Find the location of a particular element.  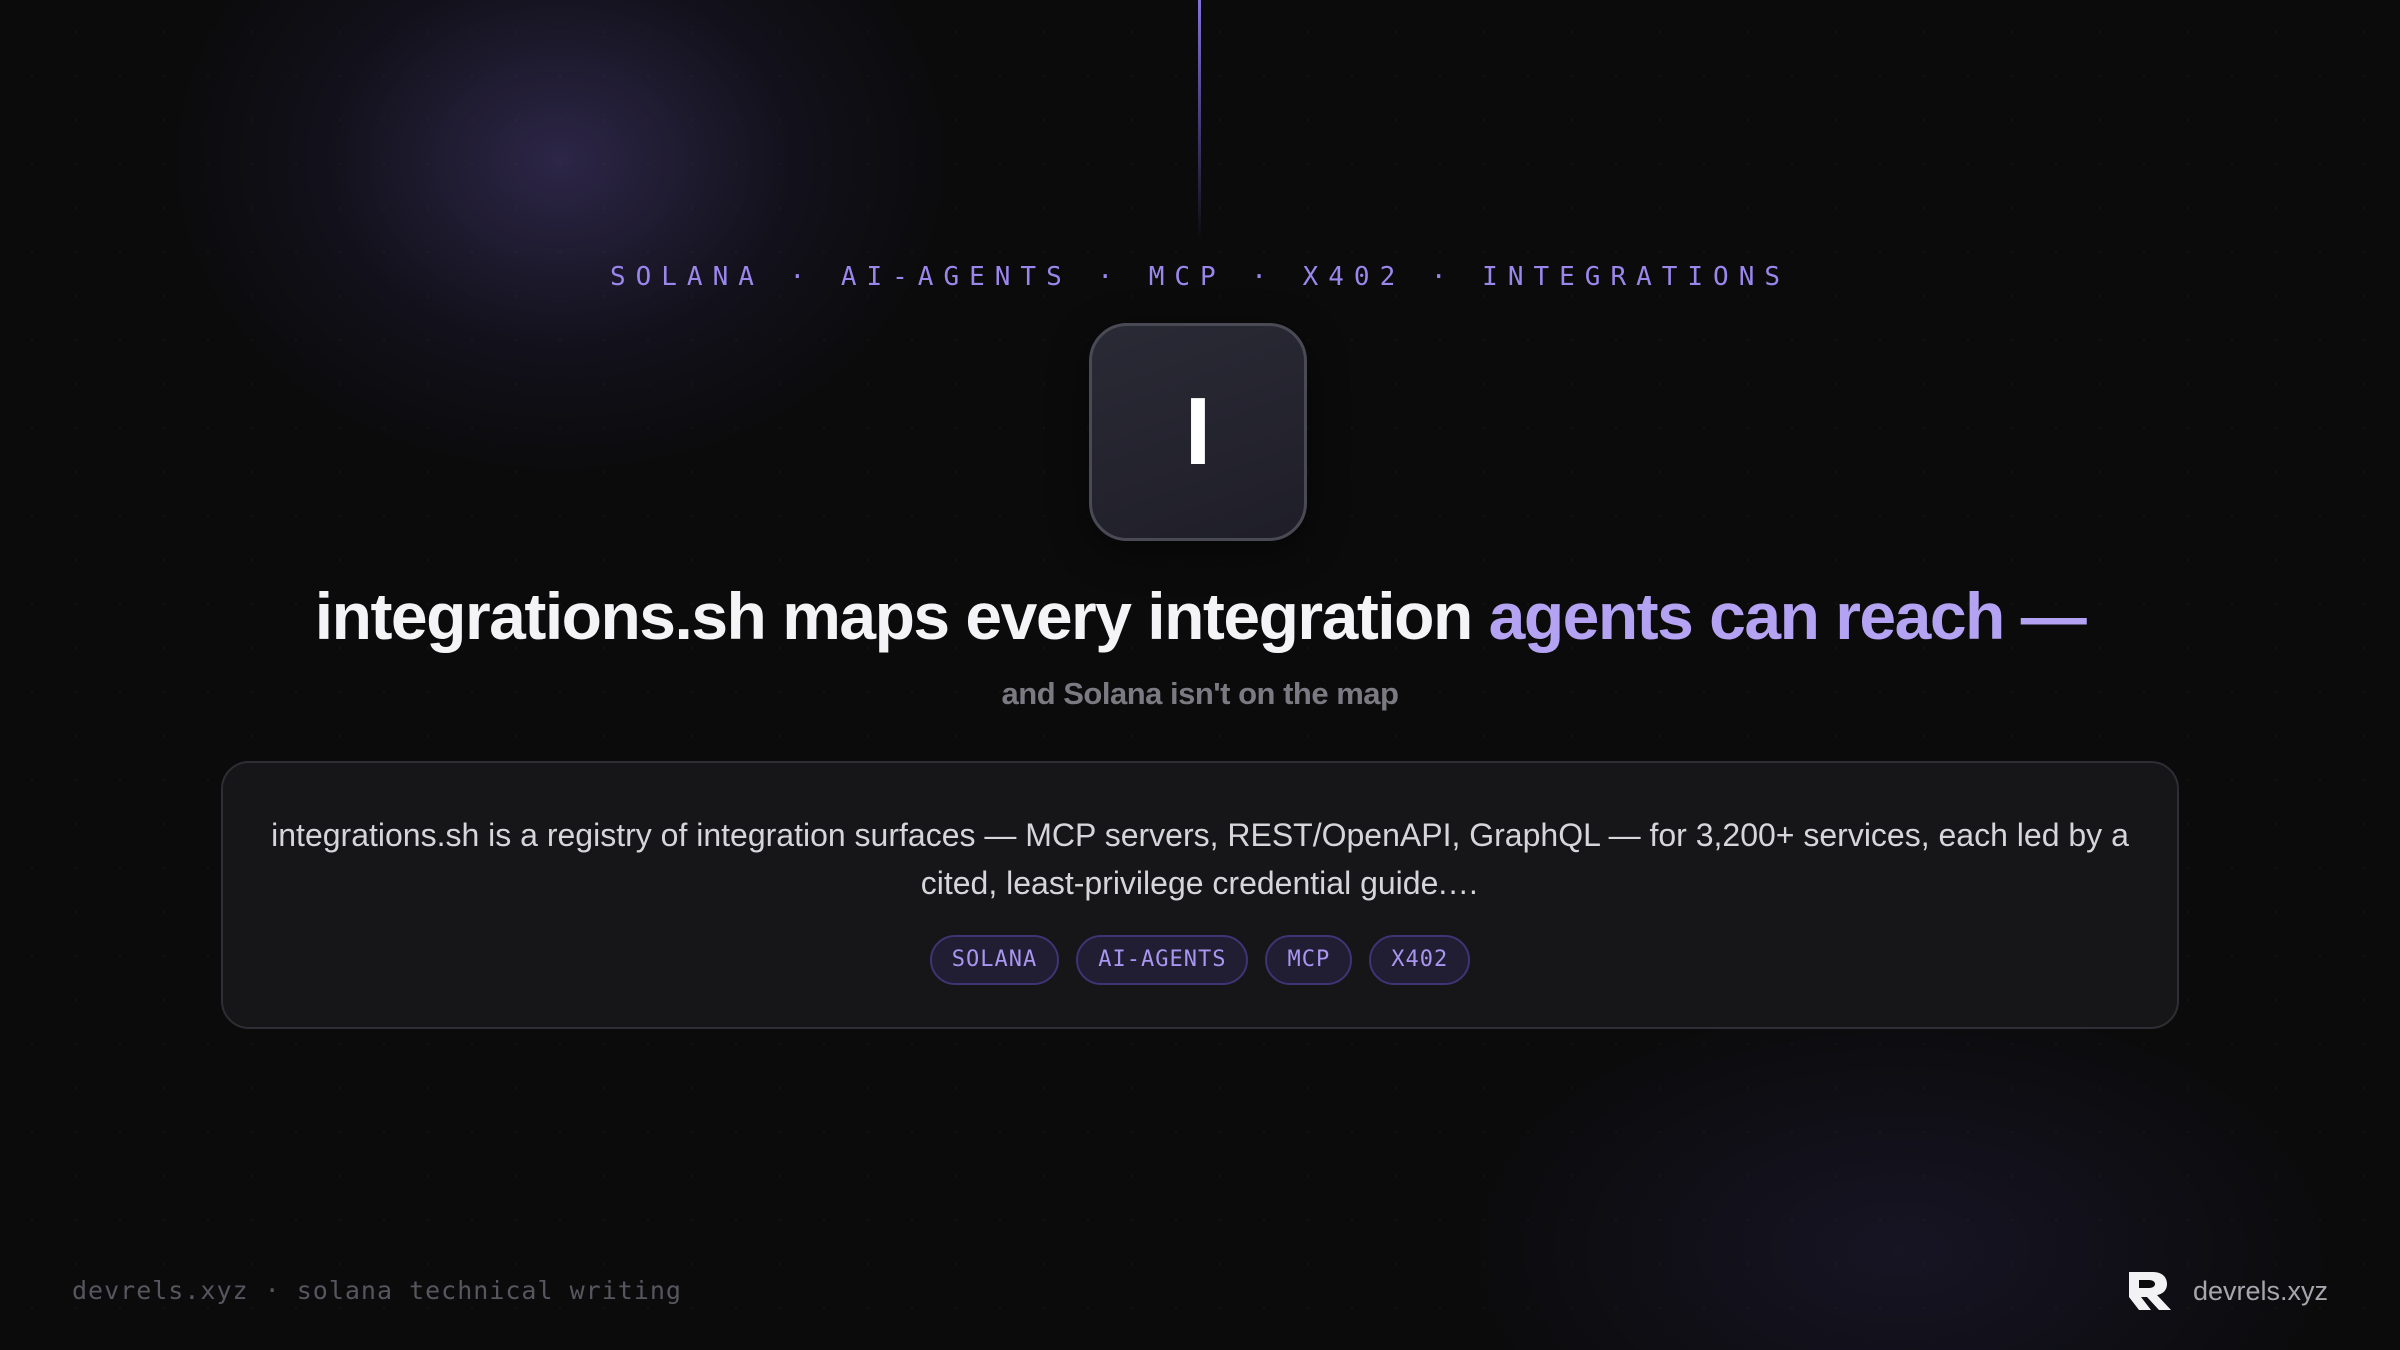

logo-tile: I is located at coordinates (1198, 432).